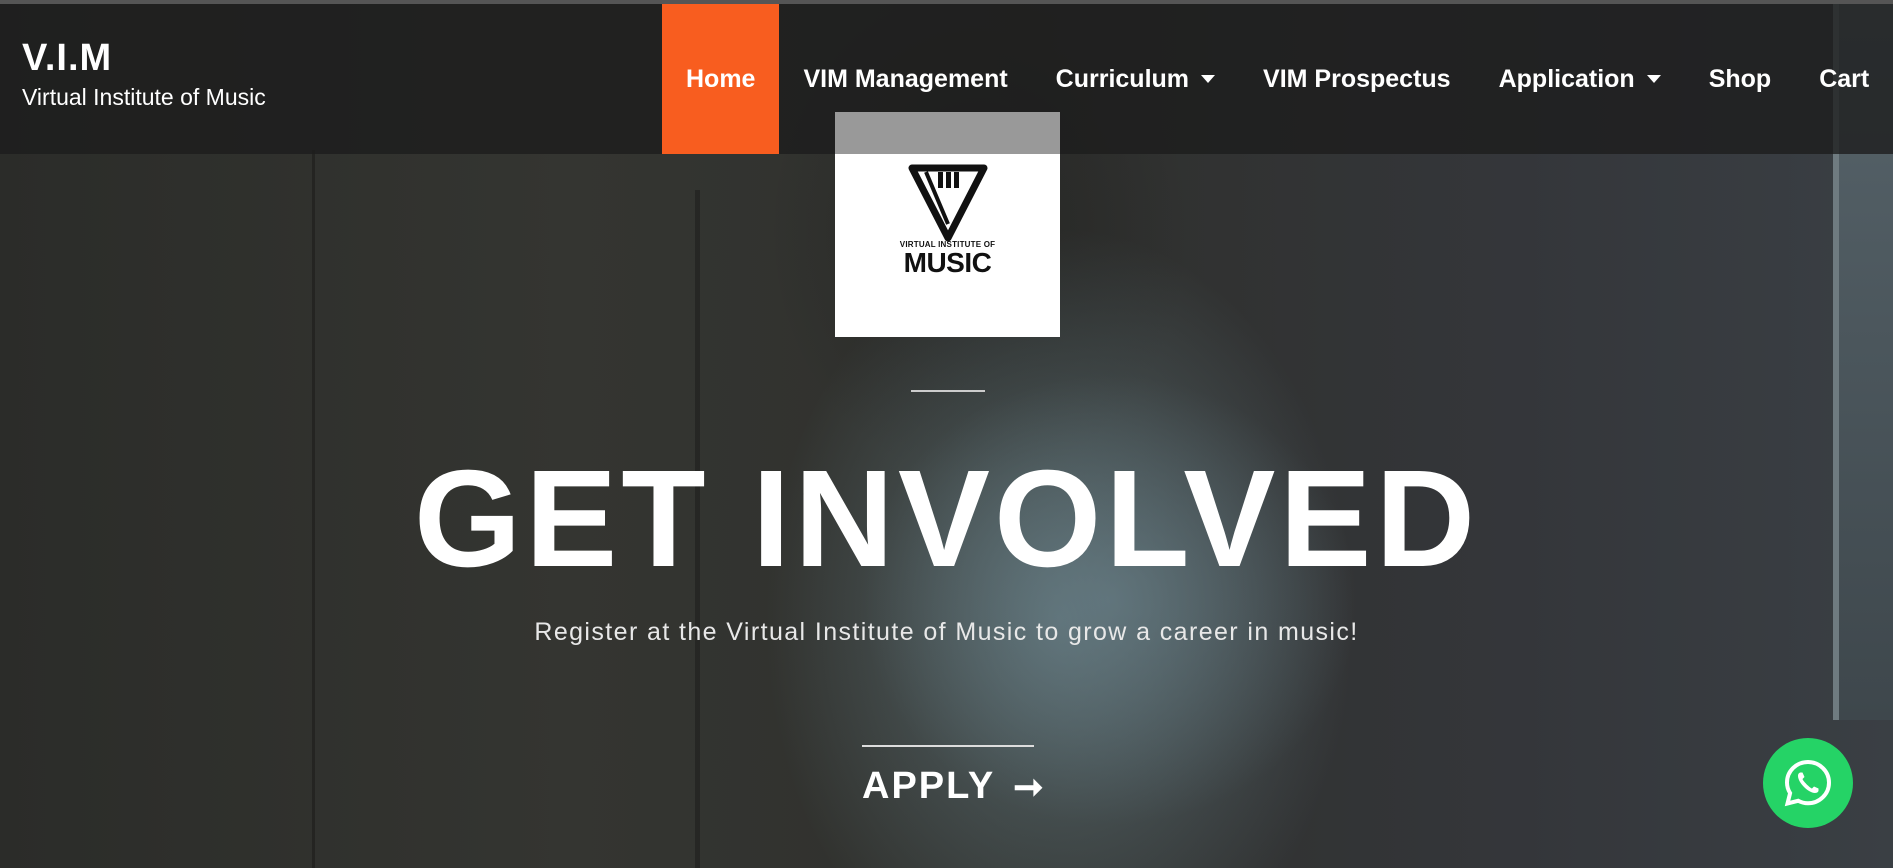 The width and height of the screenshot is (1893, 868). What do you see at coordinates (948, 391) in the screenshot?
I see `divider-line` at bounding box center [948, 391].